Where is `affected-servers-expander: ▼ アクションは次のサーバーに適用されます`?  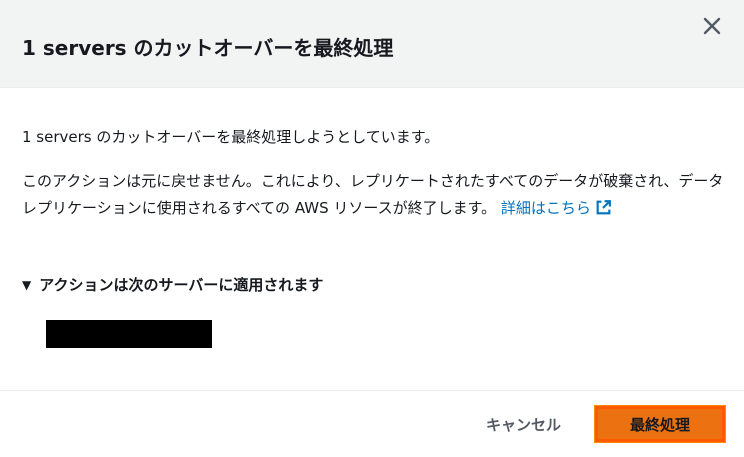
affected-servers-expander: ▼ アクションは次のサーバーに適用されます is located at coordinates (172, 284).